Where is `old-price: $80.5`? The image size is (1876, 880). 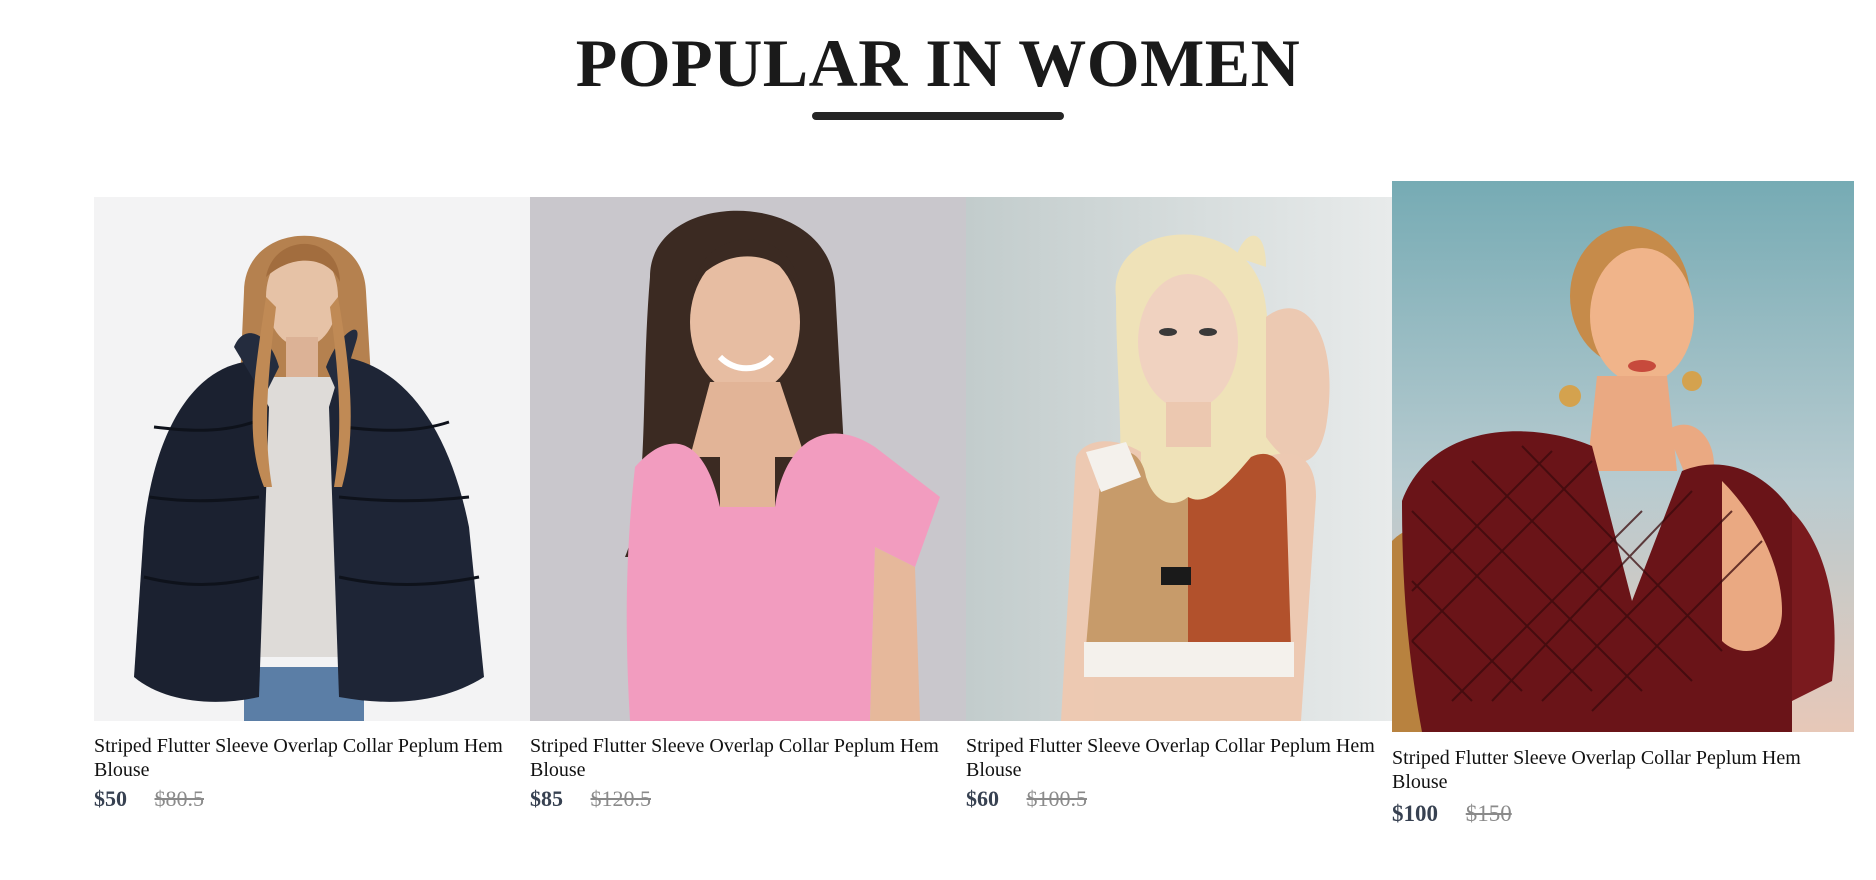
old-price: $80.5 is located at coordinates (179, 798).